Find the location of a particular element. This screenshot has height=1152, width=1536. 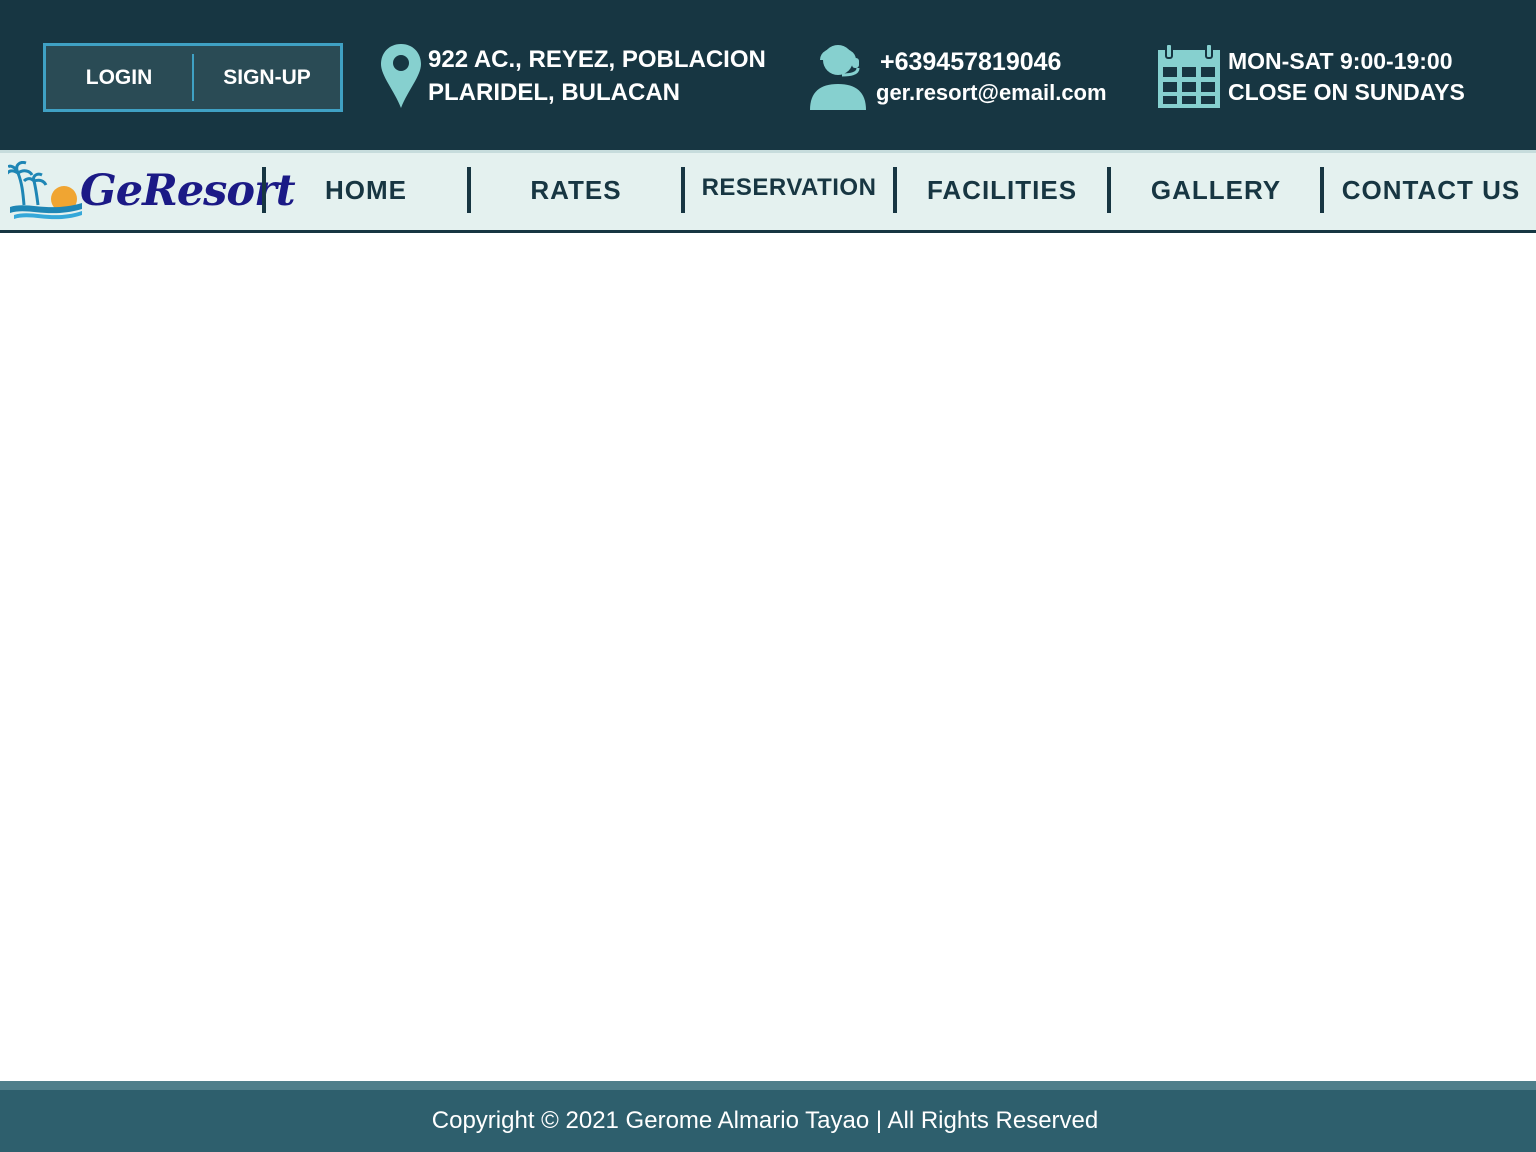

address-line-1: 922 AC., REYEZ, POBLACION is located at coordinates (597, 59).